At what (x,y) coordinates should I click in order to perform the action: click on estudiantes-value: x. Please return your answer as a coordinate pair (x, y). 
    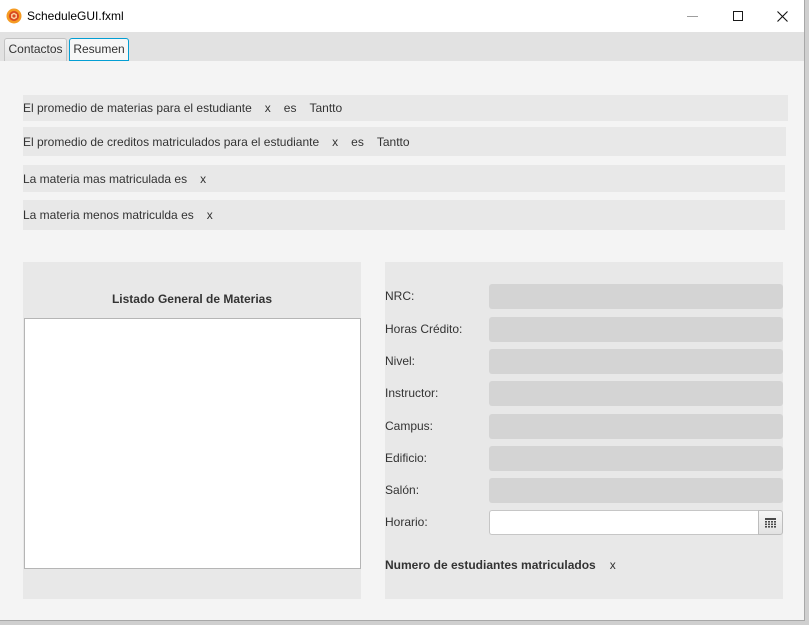
    Looking at the image, I should click on (612, 565).